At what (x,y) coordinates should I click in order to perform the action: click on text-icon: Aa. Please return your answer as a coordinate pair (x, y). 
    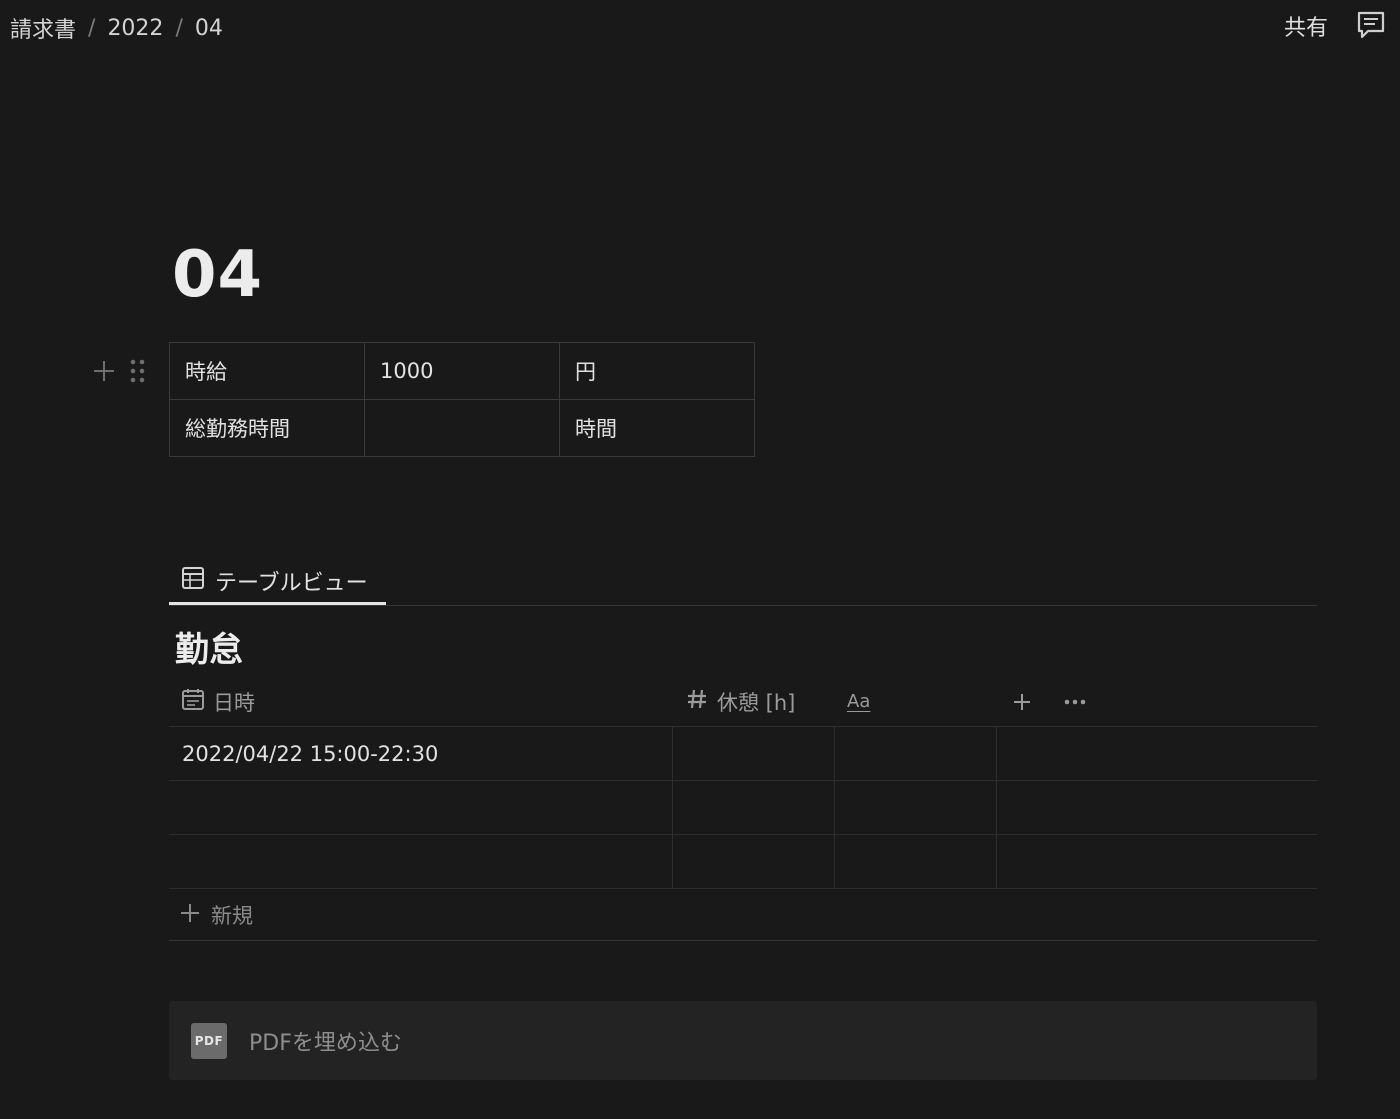
    Looking at the image, I should click on (859, 701).